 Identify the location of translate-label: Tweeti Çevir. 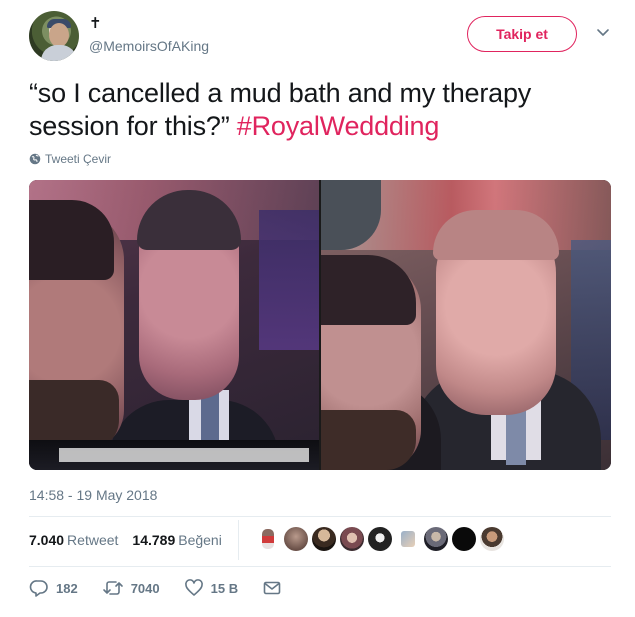
(78, 159).